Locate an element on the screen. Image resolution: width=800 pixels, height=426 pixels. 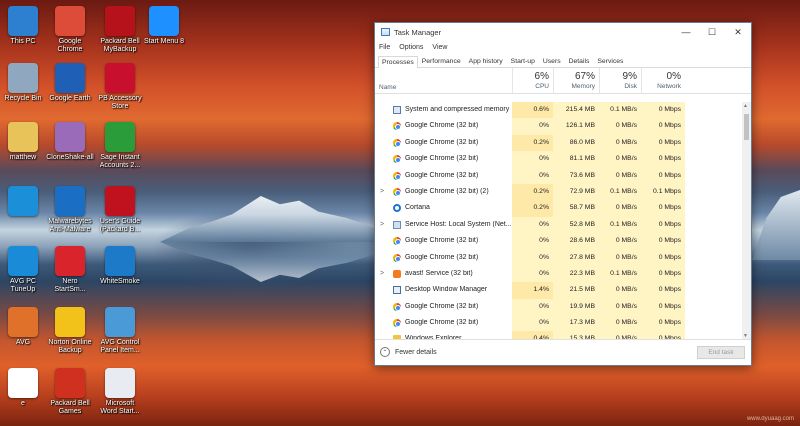
process-memory-value: 27.8 MB is located at coordinates (576, 257).